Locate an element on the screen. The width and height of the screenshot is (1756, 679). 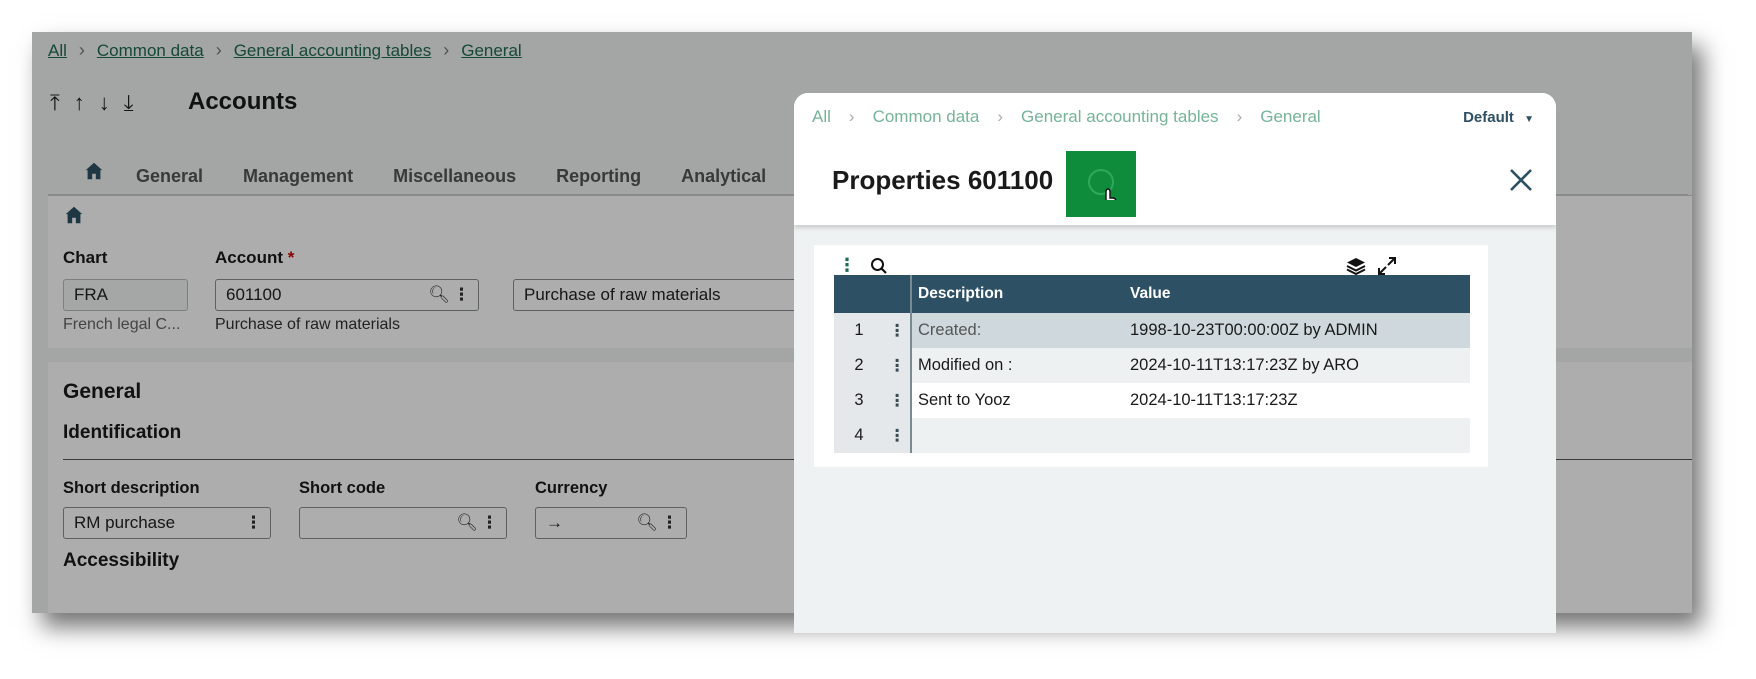
table-row: 3 ⋮ Sent to Yooz 2024-10-11T13:17:23Z is located at coordinates (1152, 400).